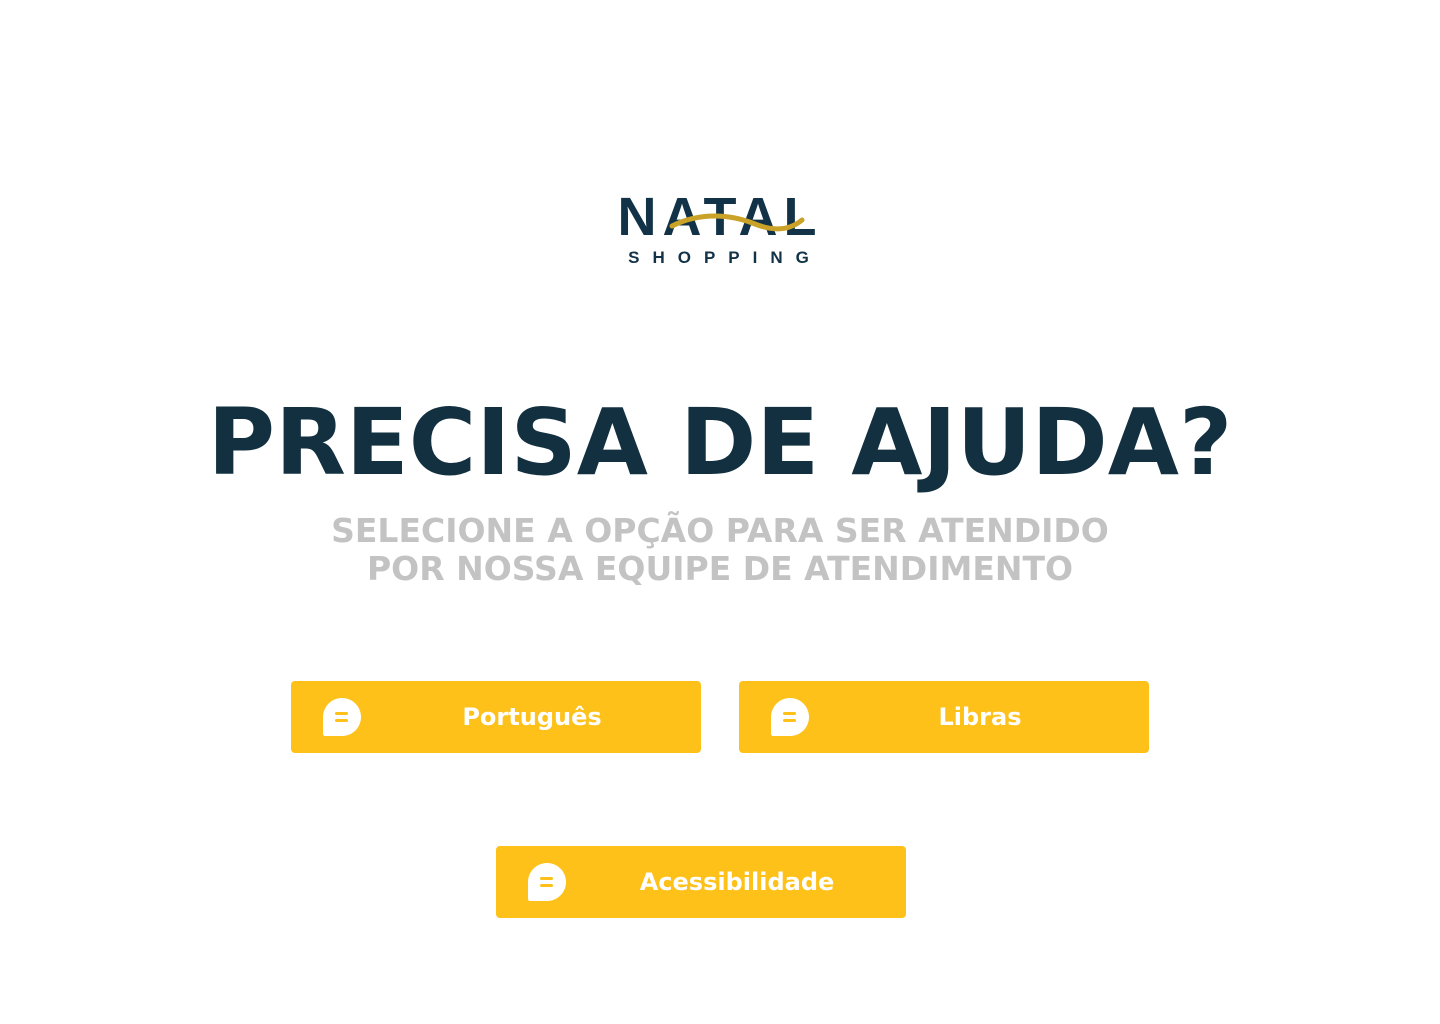 Image resolution: width=1440 pixels, height=1024 pixels. What do you see at coordinates (725, 257) in the screenshot?
I see `logo-tagline: SHOPPING` at bounding box center [725, 257].